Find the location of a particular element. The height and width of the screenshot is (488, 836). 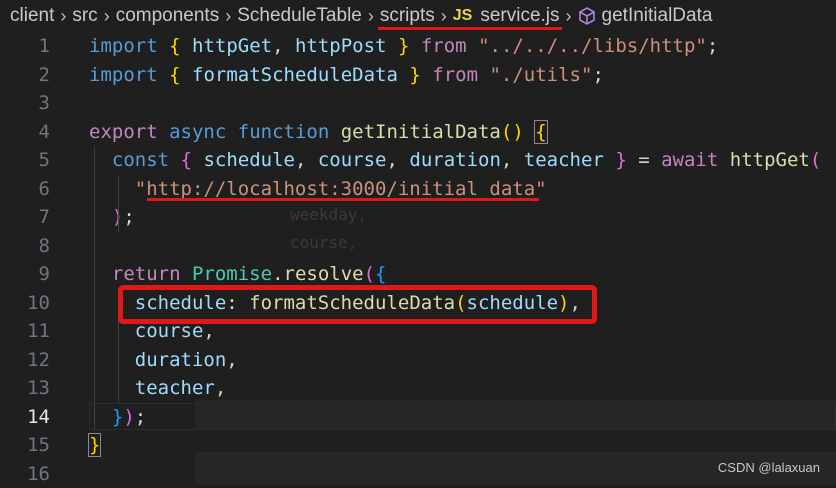

line-number: 3 is located at coordinates (25, 103).